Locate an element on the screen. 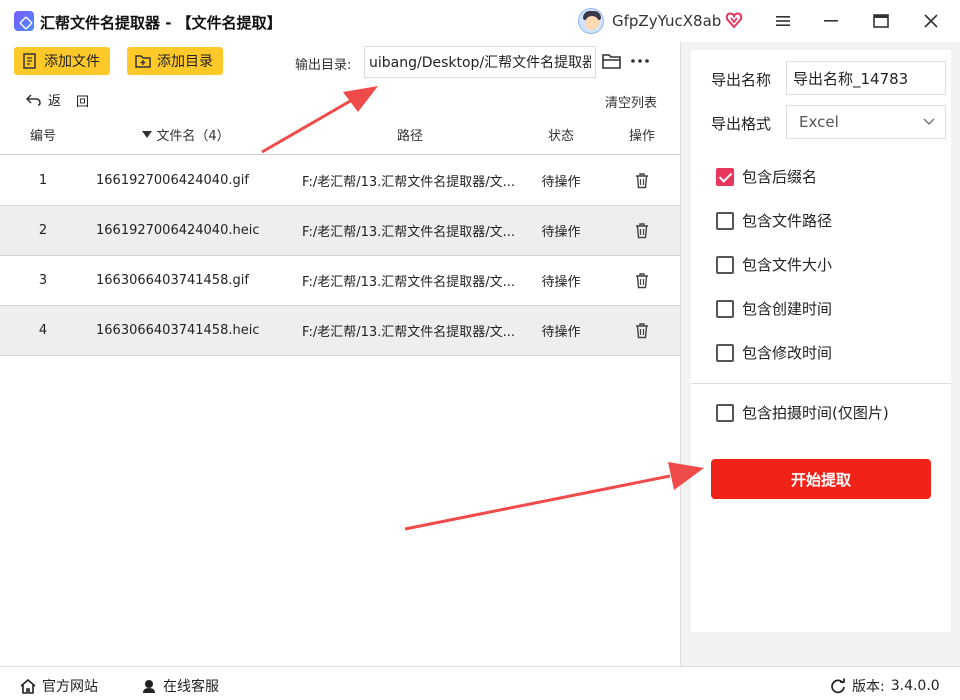  export-name-label: 导出名称 is located at coordinates (741, 80).